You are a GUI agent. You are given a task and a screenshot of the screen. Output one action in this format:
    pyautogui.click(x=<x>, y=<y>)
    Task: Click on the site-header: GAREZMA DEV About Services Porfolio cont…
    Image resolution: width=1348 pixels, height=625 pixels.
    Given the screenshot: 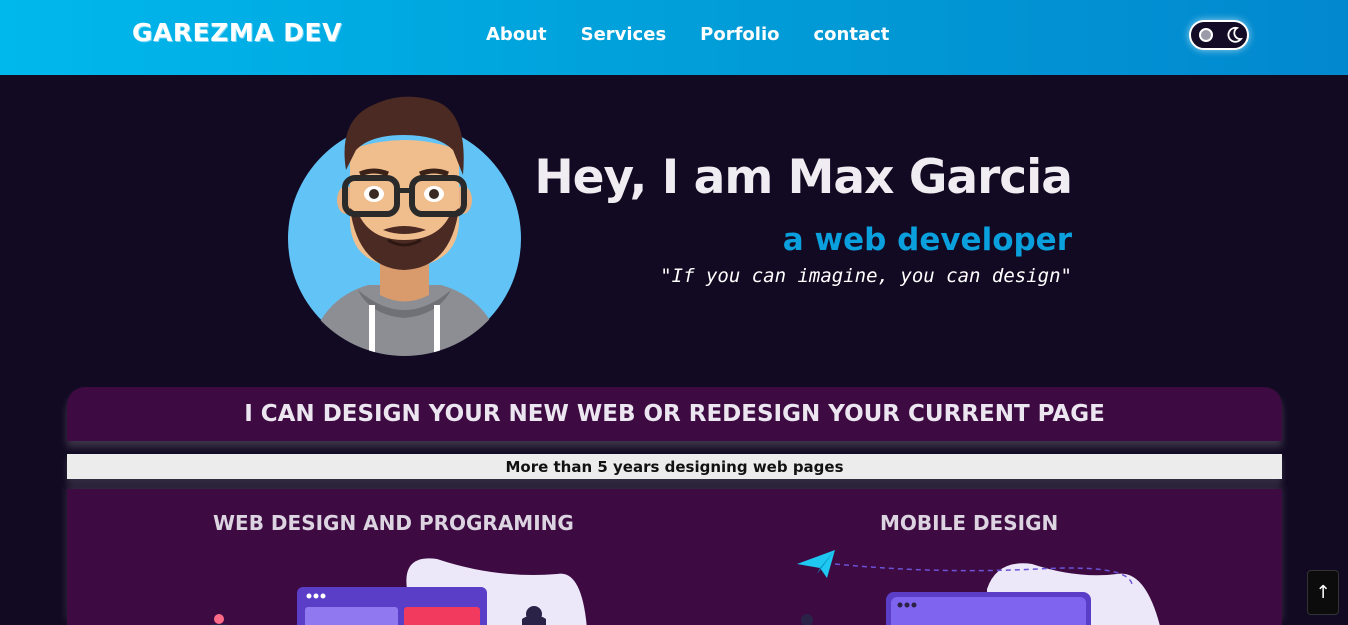 What is the action you would take?
    pyautogui.click(x=674, y=37)
    